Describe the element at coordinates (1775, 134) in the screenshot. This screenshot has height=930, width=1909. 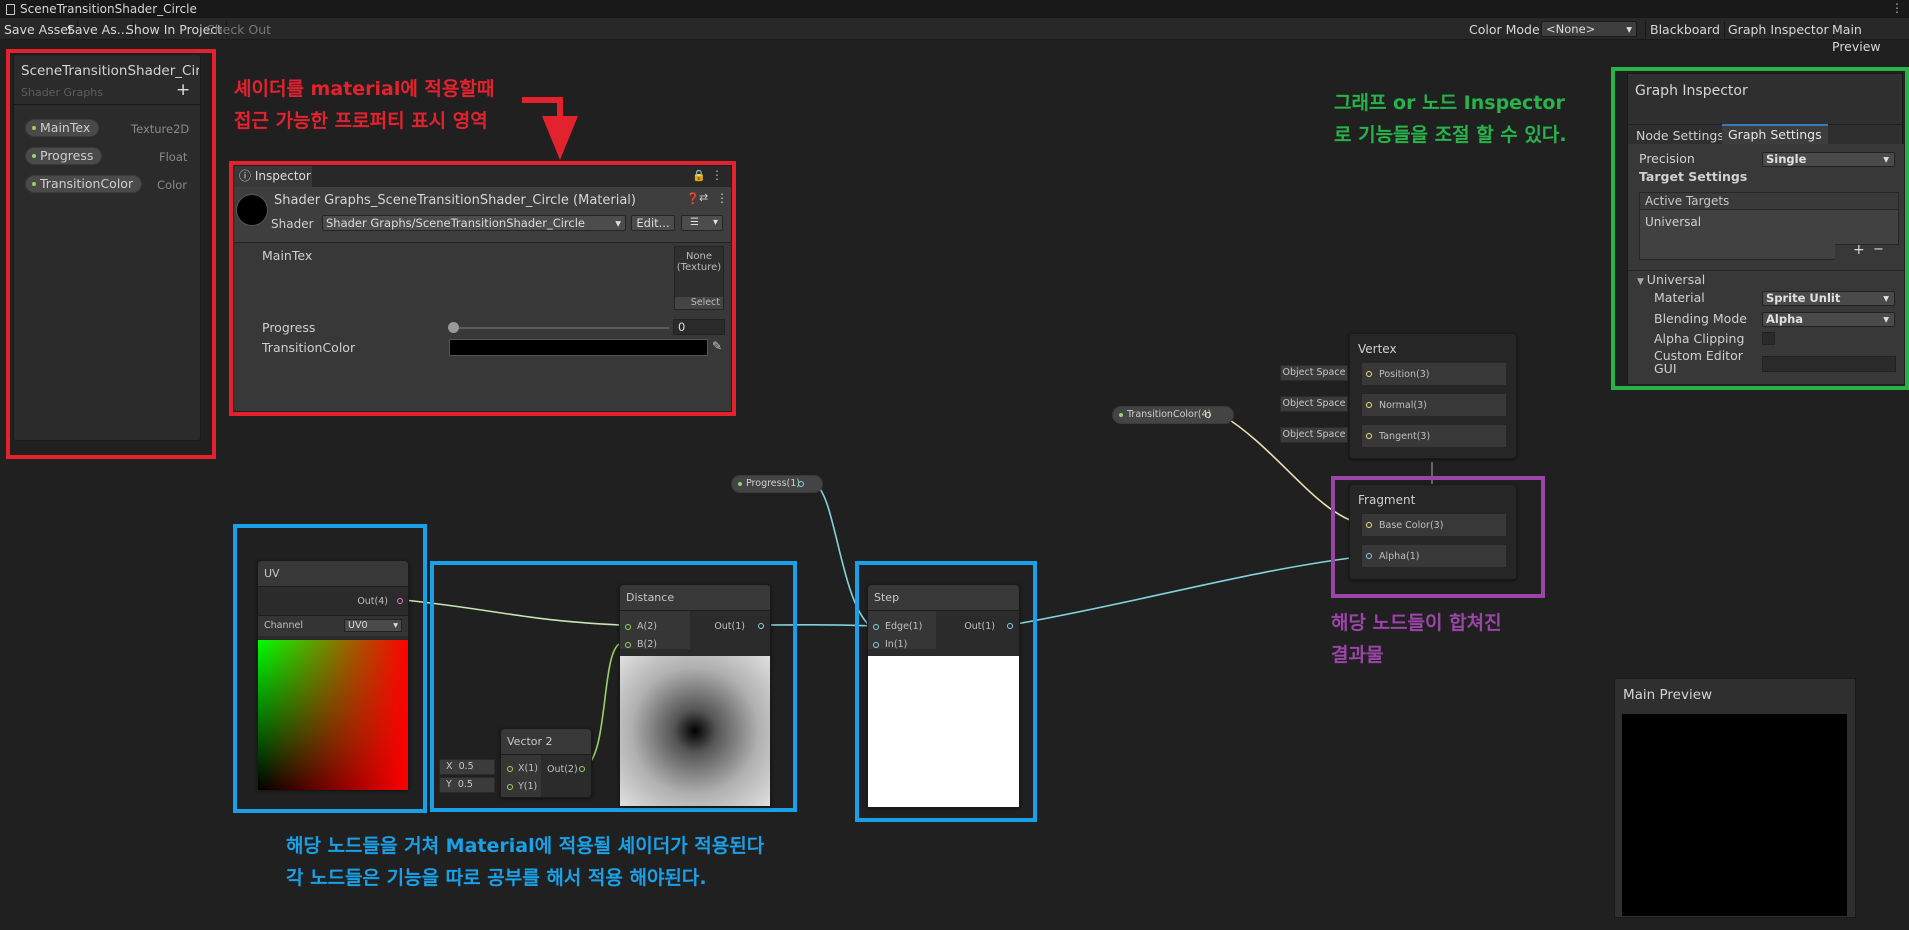
I see `tab-graph-settings: Graph Settings` at that location.